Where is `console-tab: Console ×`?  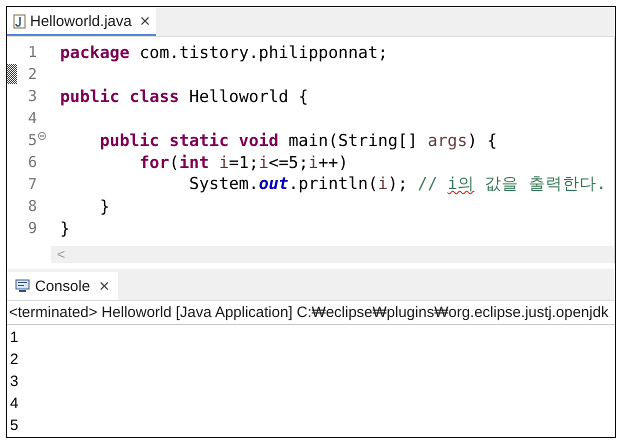 console-tab: Console × is located at coordinates (62, 286).